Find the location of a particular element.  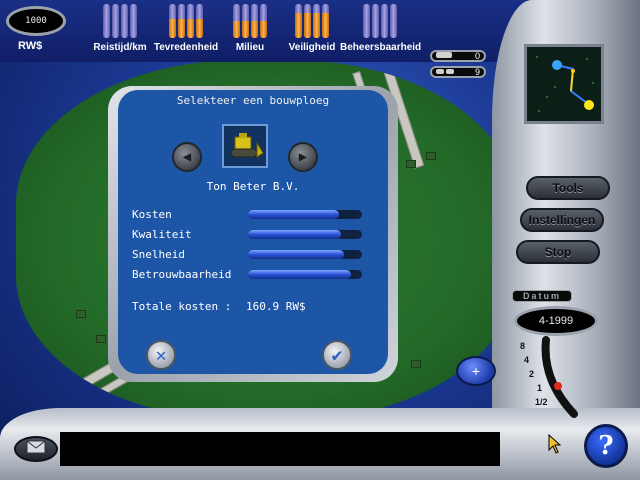

stat-name: Kwaliteit is located at coordinates (162, 234).